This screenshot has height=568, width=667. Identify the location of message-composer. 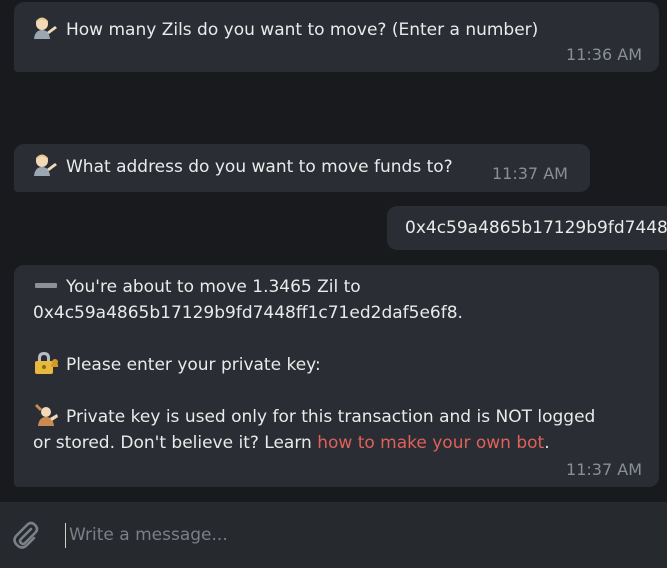
(333, 535).